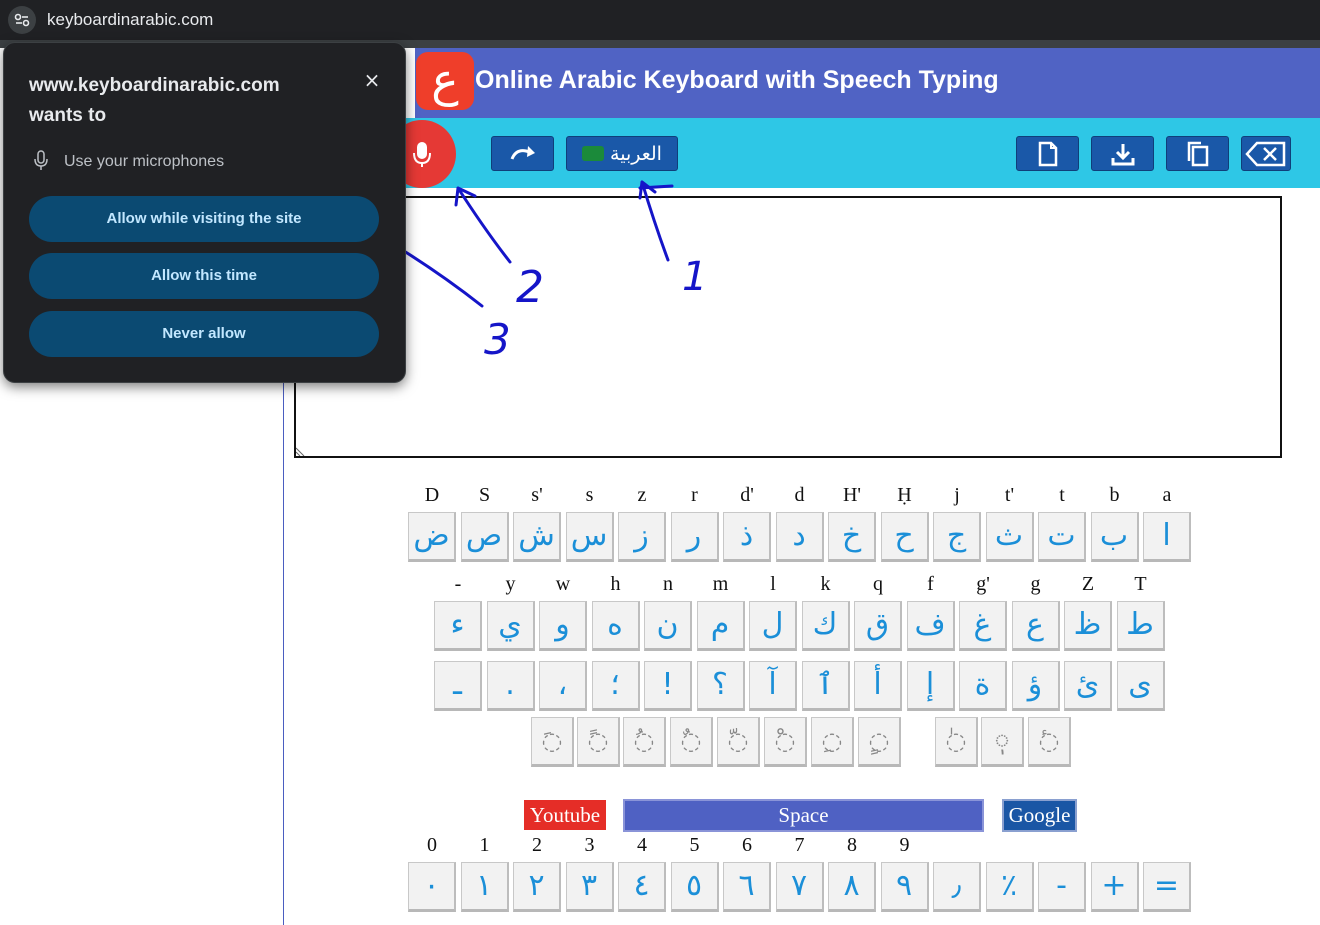 The width and height of the screenshot is (1320, 925). Describe the element at coordinates (563, 686) in the screenshot. I see `keyboard-key: ،` at that location.